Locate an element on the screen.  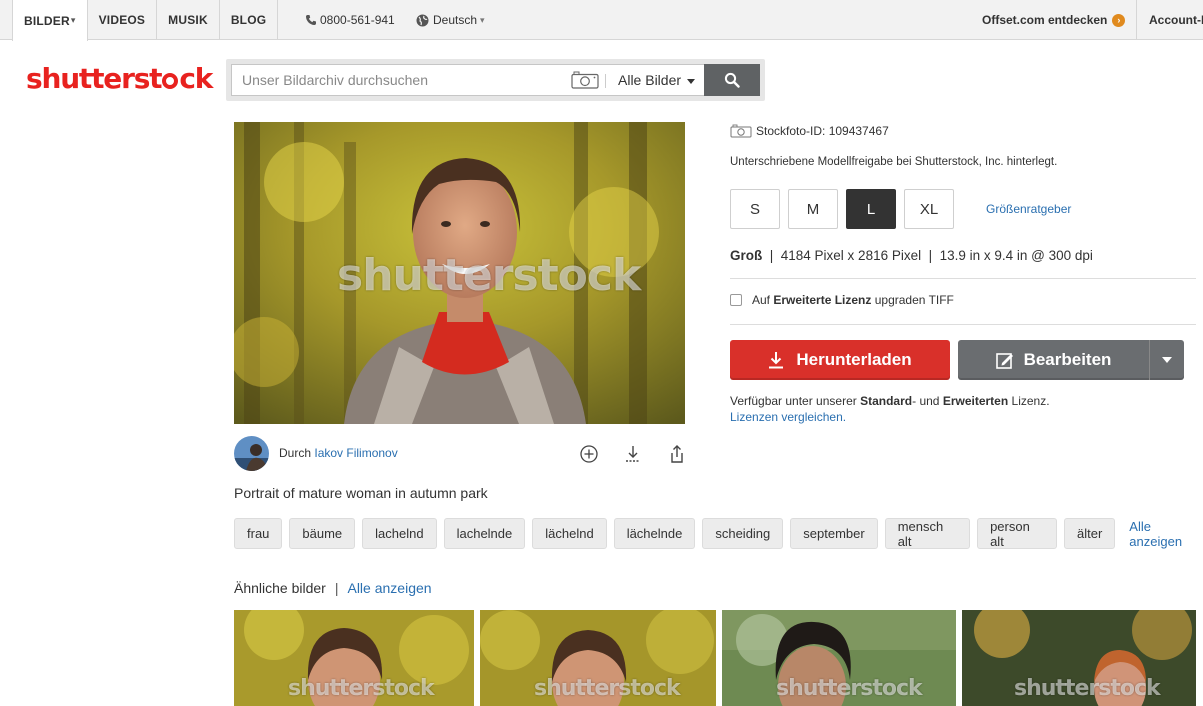
size-option-s: S is located at coordinates (755, 209).